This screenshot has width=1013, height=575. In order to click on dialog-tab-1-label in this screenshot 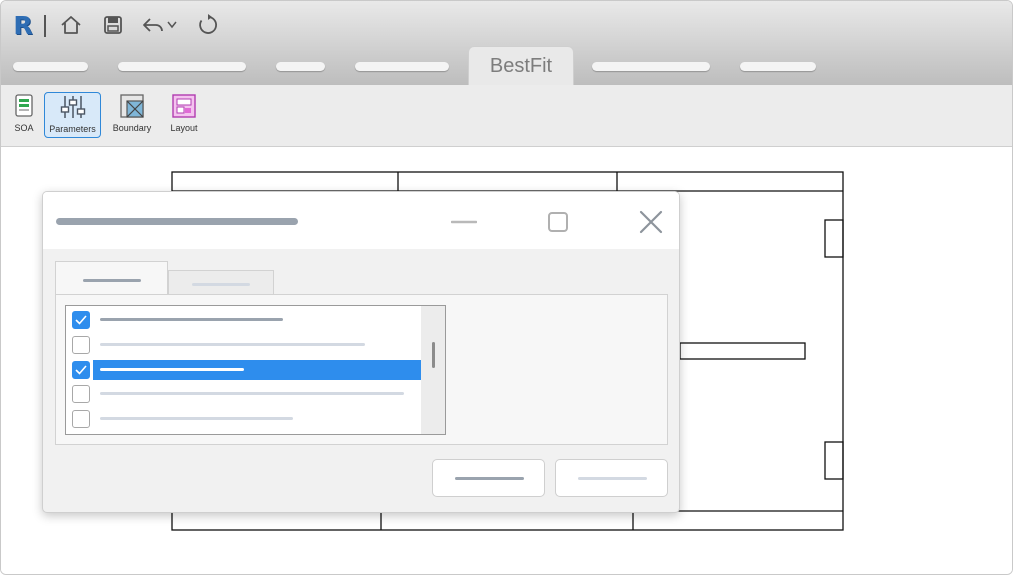, I will do `click(112, 280)`.